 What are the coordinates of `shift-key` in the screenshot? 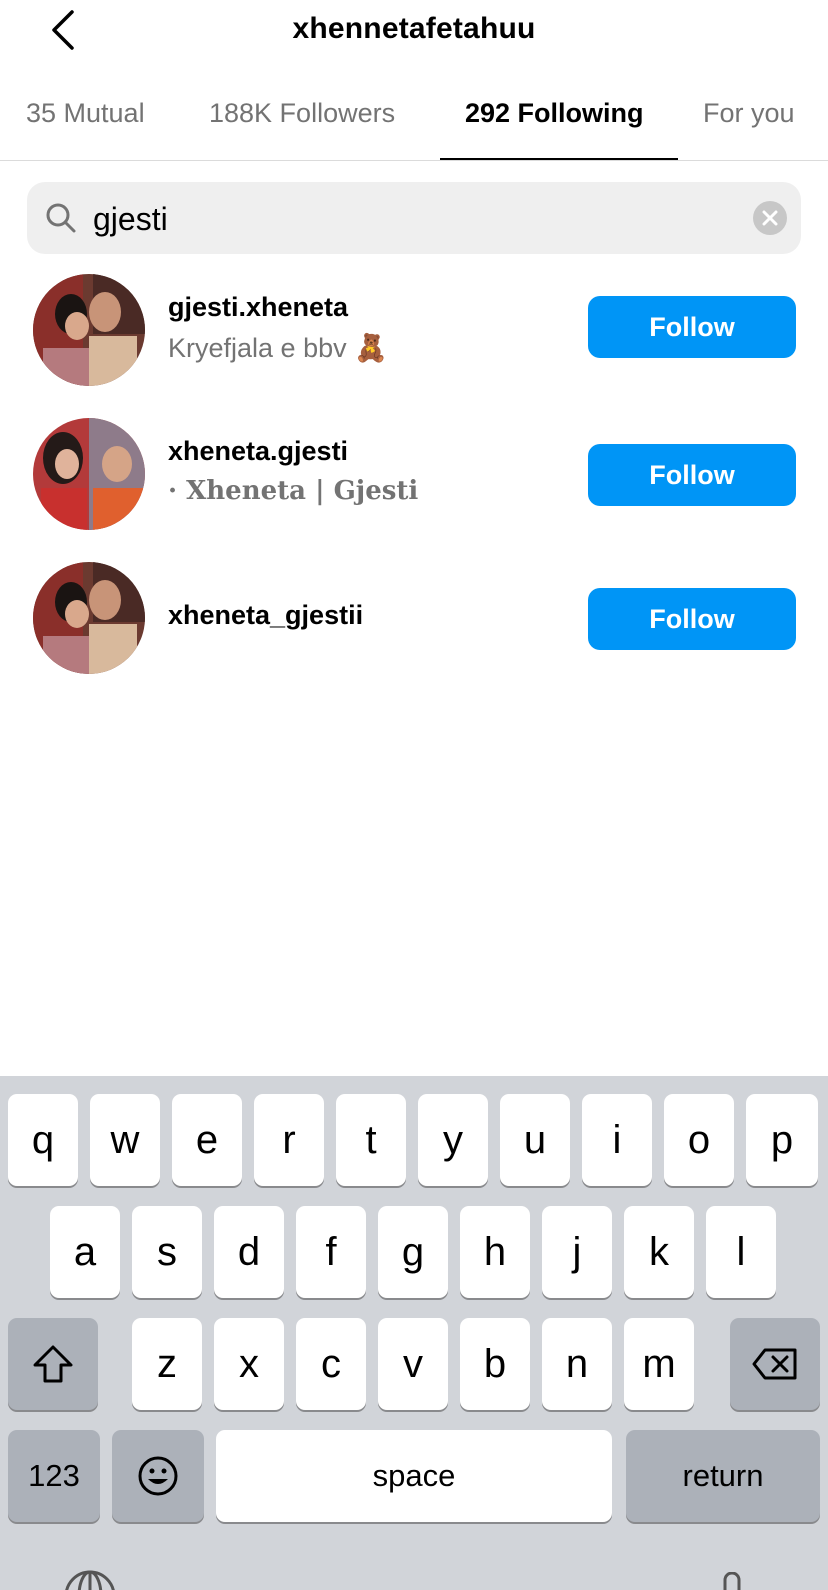 It's located at (53, 1364).